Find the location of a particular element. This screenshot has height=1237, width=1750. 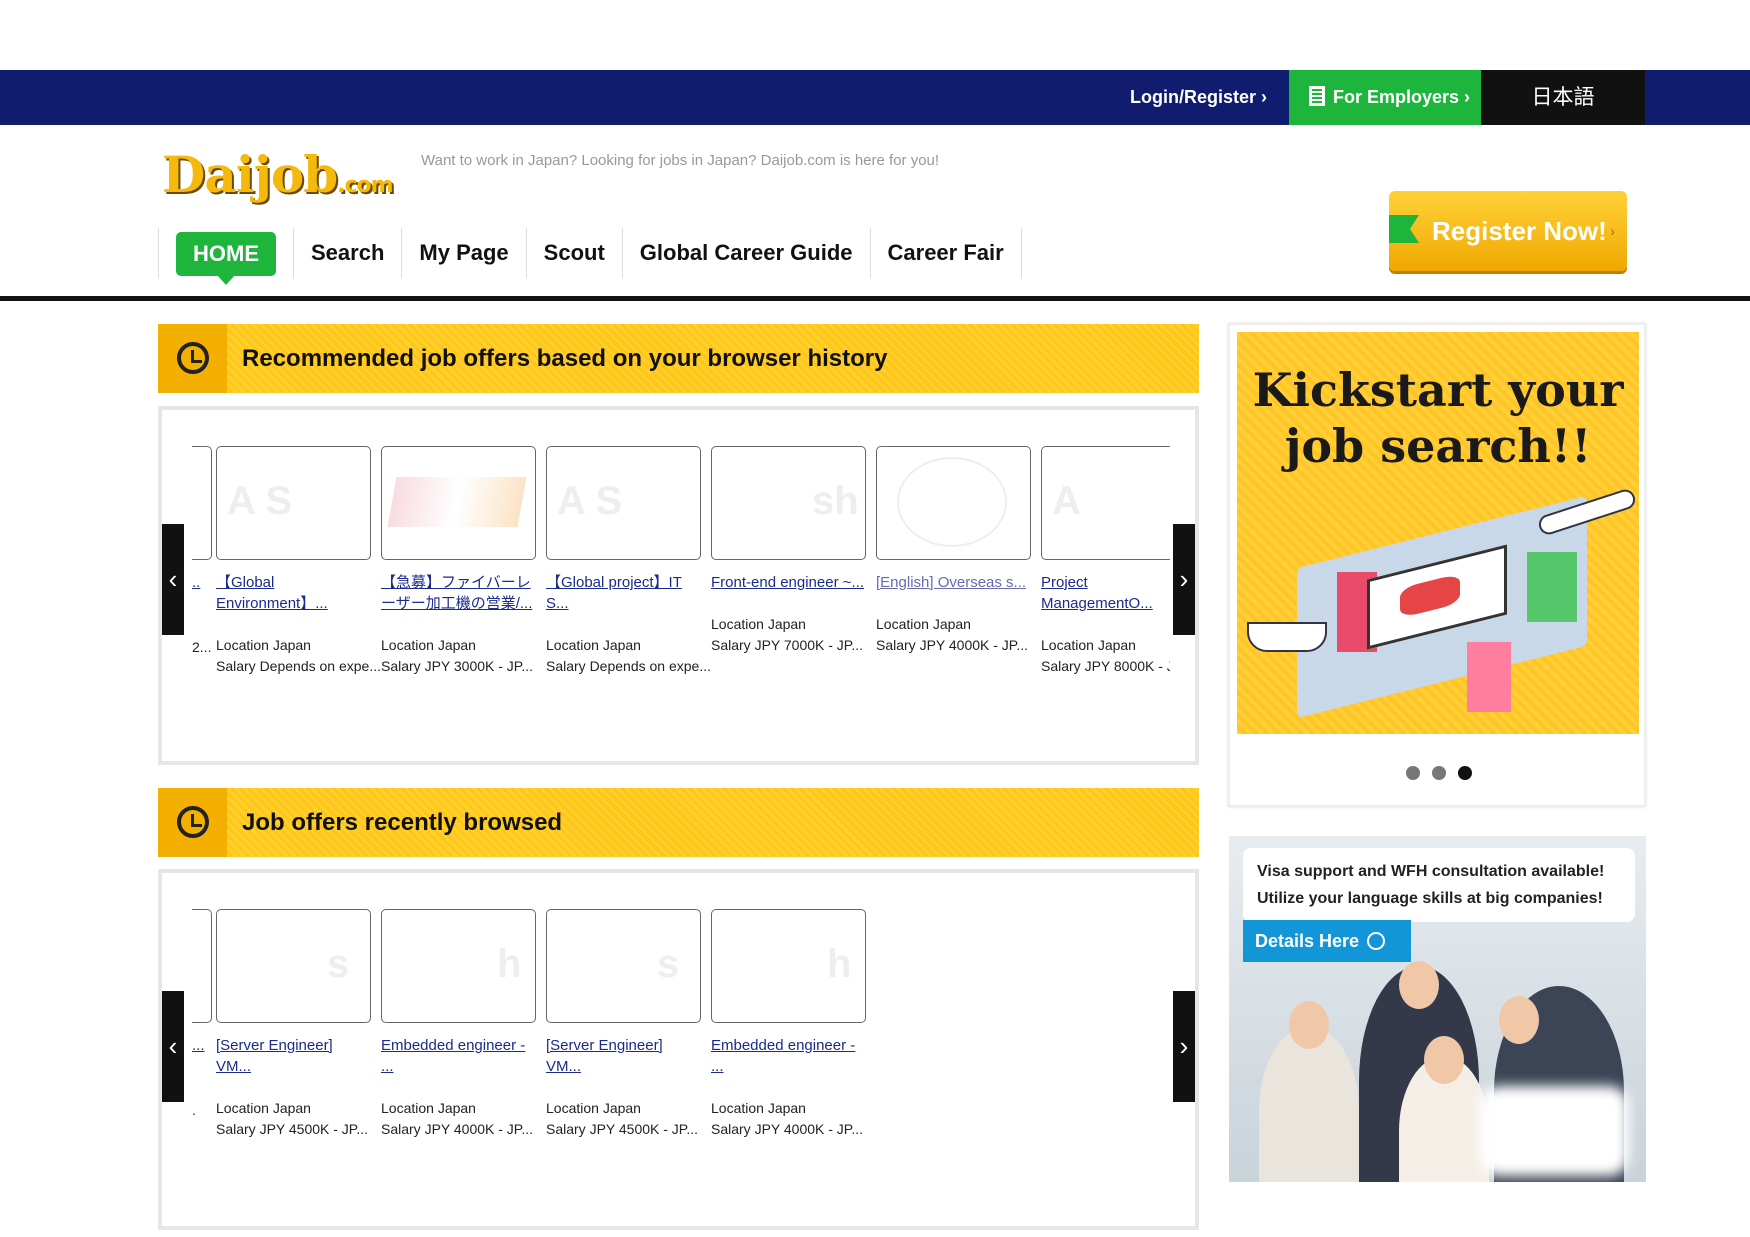

register-now-button: Register Now! › is located at coordinates (1508, 231).